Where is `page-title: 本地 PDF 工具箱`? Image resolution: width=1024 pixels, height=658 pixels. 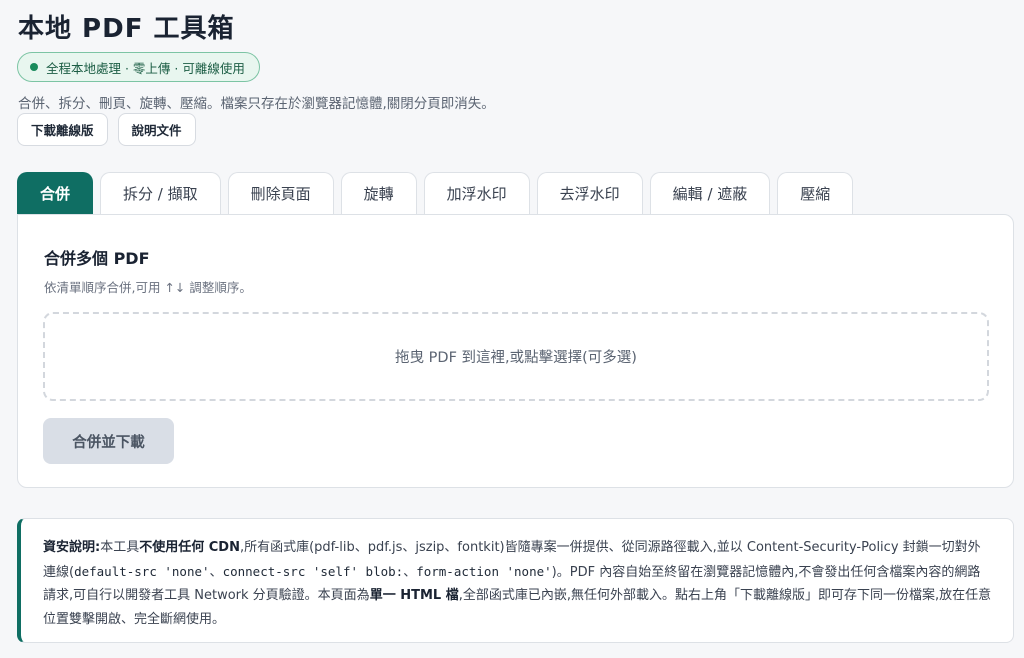 page-title: 本地 PDF 工具箱 is located at coordinates (126, 29).